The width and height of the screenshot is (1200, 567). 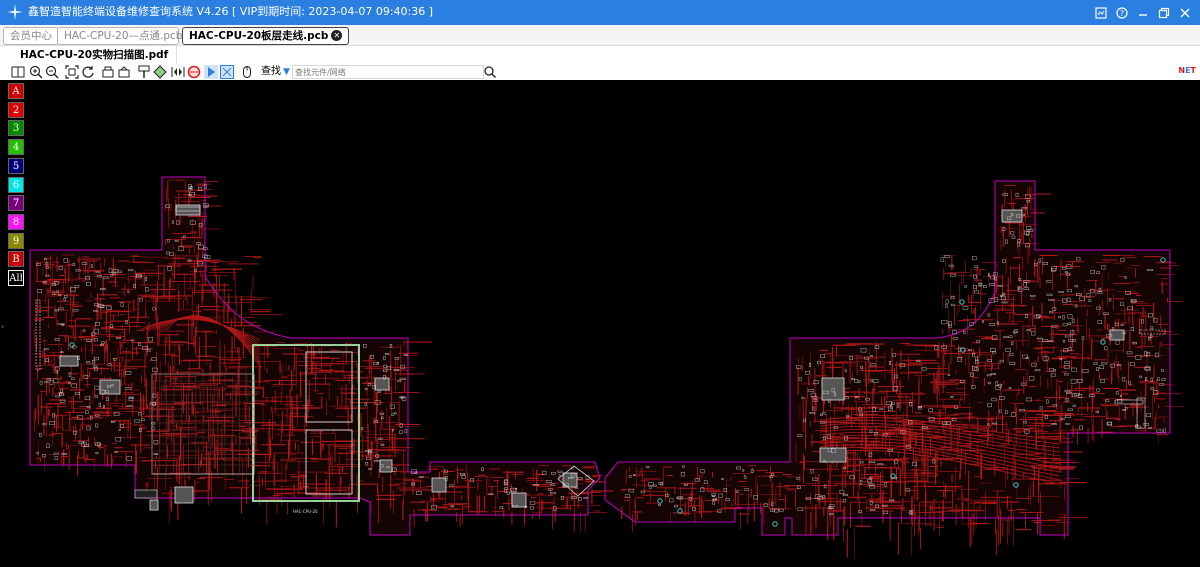 I want to click on search-icon, so click(x=490, y=72).